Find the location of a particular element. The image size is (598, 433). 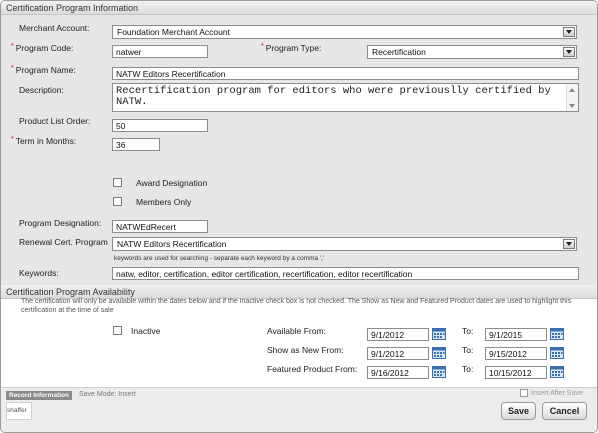

program-designation-label: Program Designation: is located at coordinates (60, 223).